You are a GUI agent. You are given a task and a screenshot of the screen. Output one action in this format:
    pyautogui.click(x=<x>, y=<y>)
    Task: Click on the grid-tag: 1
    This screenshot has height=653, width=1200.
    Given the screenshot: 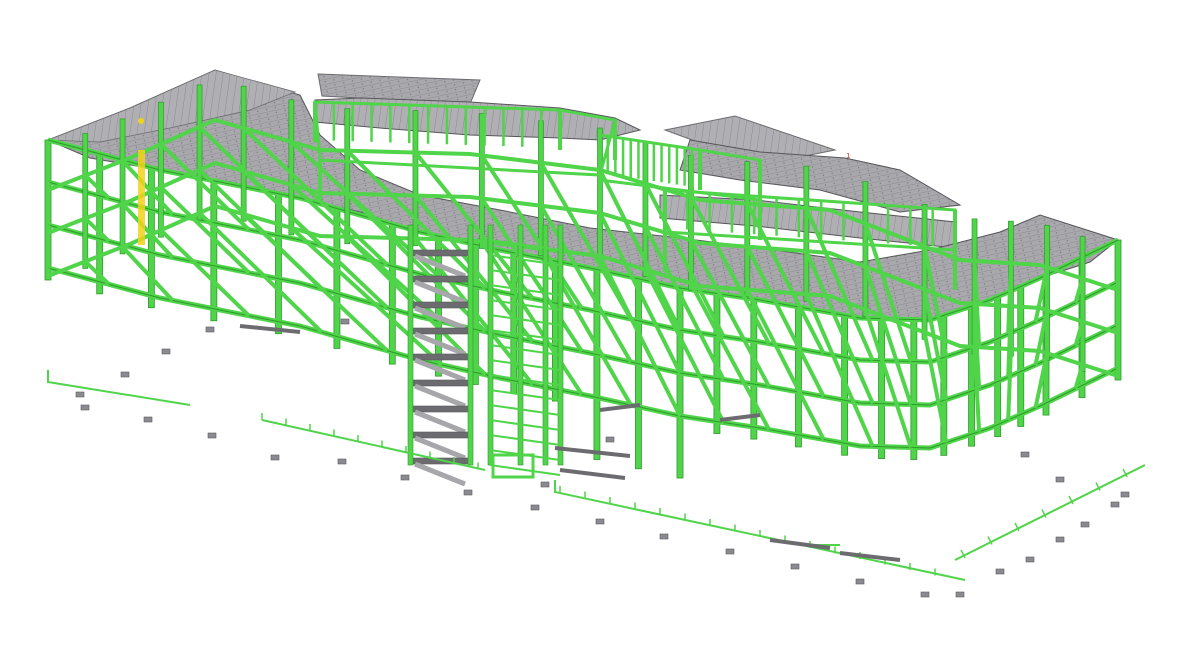 What is the action you would take?
    pyautogui.click(x=848, y=156)
    